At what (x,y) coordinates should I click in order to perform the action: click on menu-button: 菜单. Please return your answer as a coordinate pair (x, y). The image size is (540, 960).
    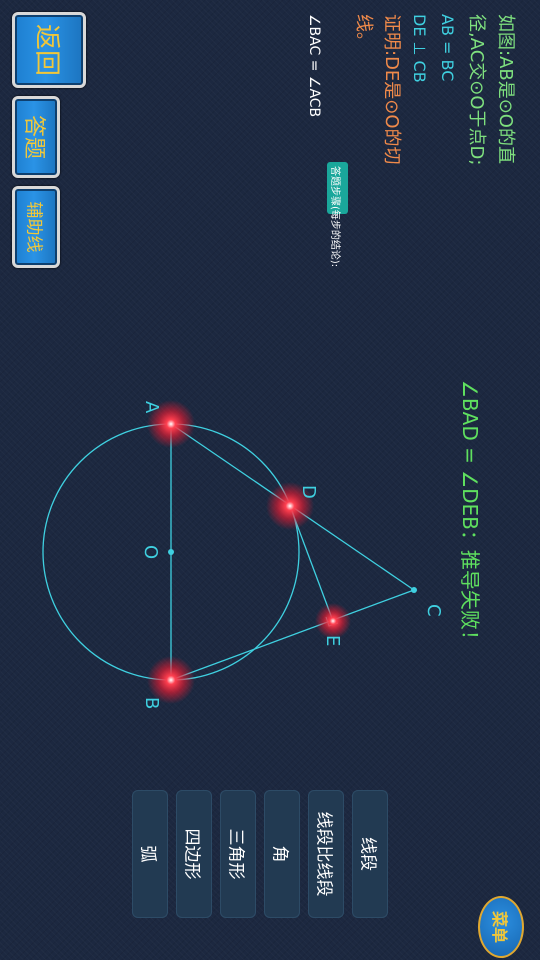
    Looking at the image, I should click on (501, 927).